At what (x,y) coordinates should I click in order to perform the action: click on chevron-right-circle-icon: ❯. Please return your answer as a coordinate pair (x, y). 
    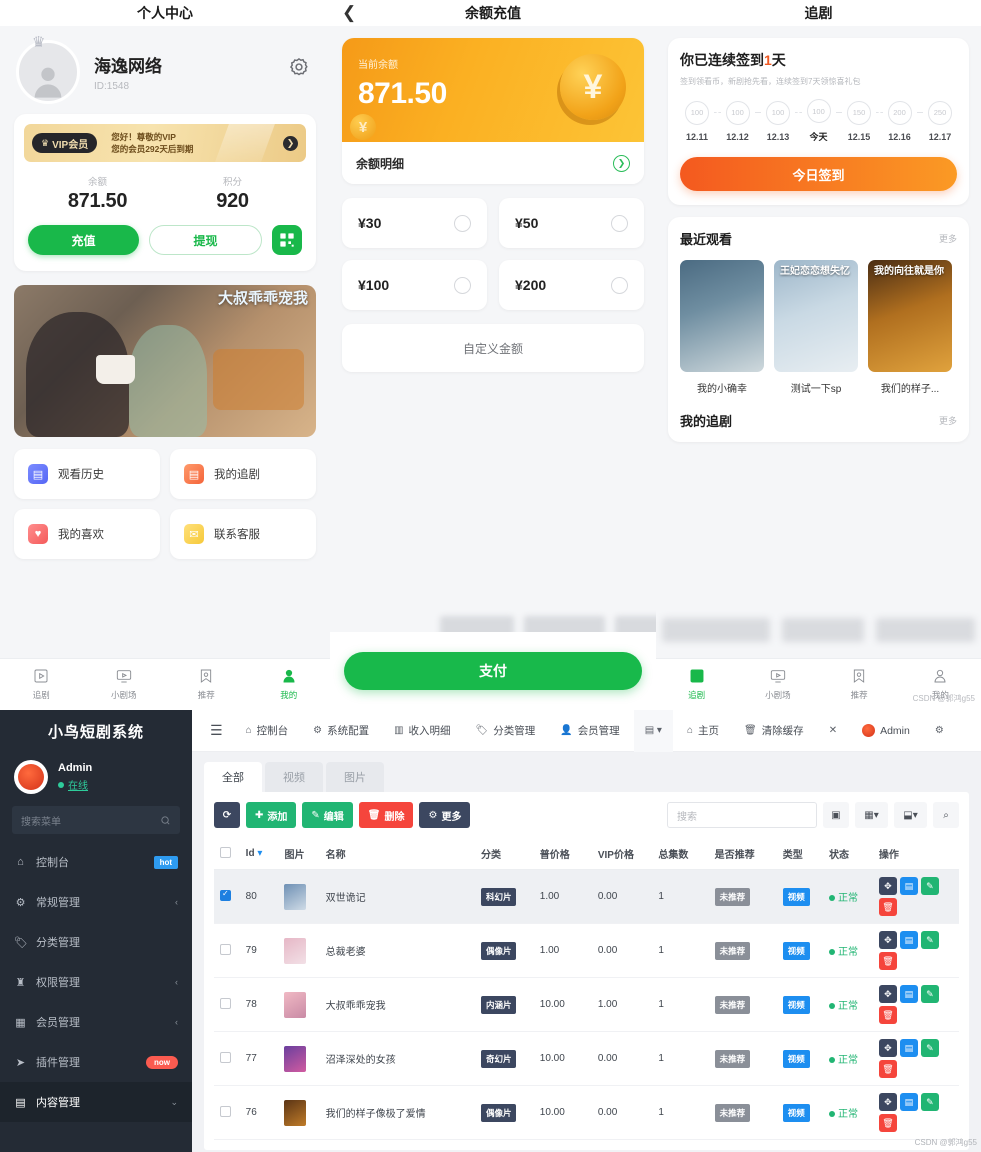
    Looking at the image, I should click on (621, 163).